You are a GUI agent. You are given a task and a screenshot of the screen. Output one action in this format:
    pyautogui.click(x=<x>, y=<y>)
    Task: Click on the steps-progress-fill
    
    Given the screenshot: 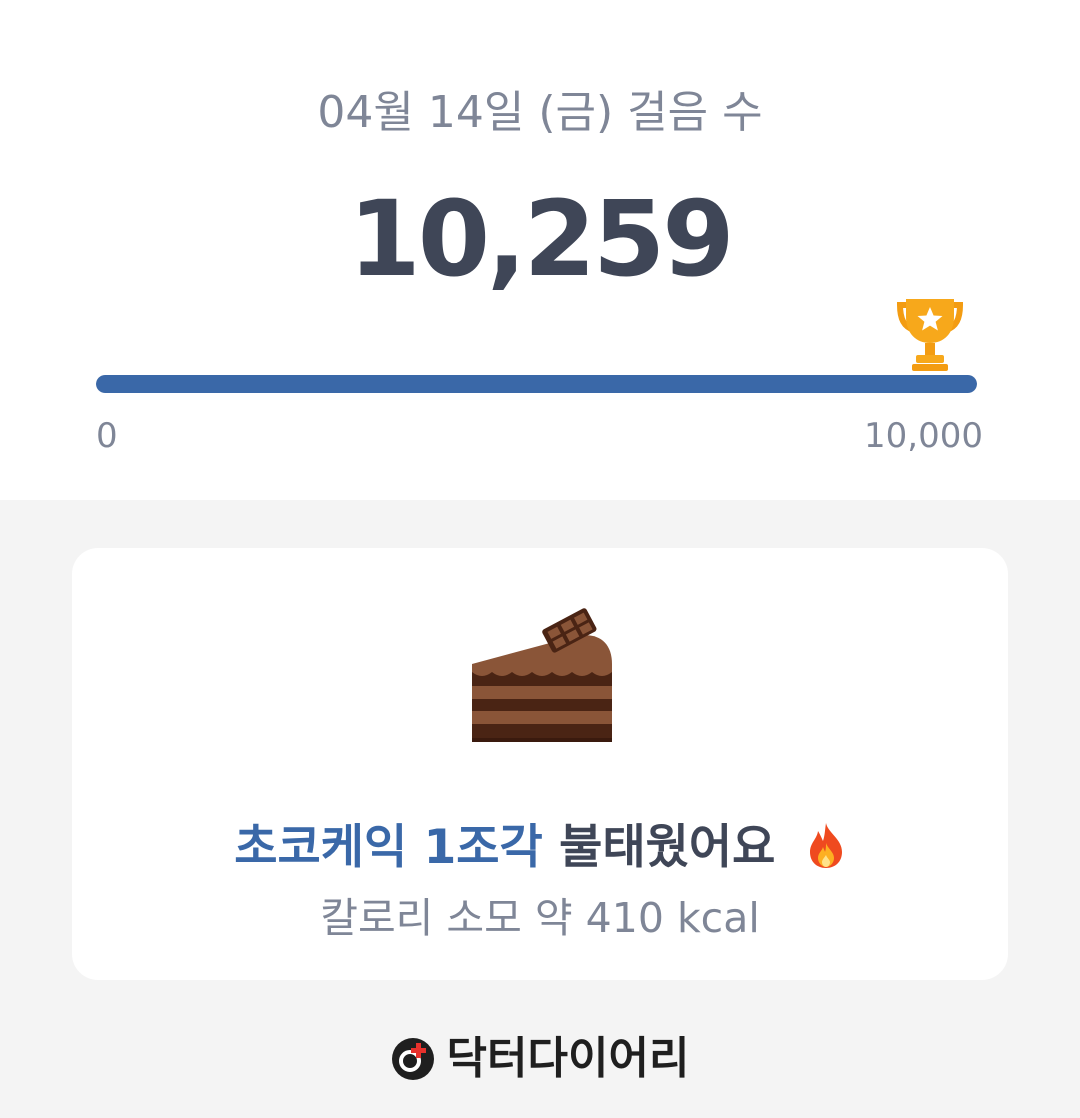 What is the action you would take?
    pyautogui.click(x=536, y=384)
    